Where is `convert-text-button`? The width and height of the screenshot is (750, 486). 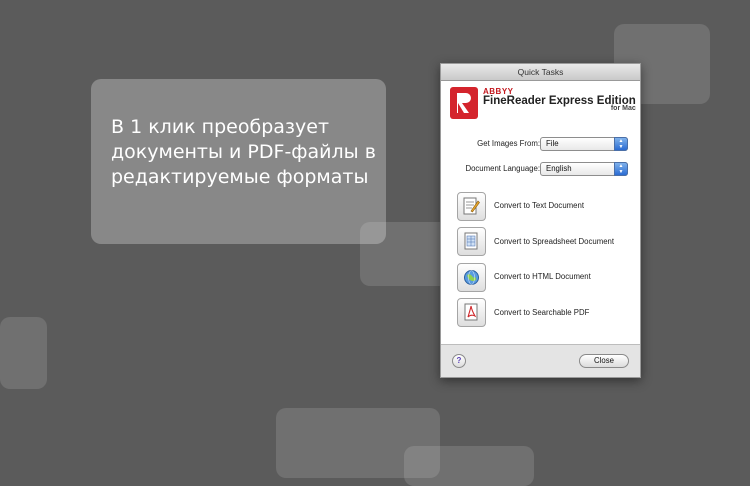
convert-text-button is located at coordinates (471, 206).